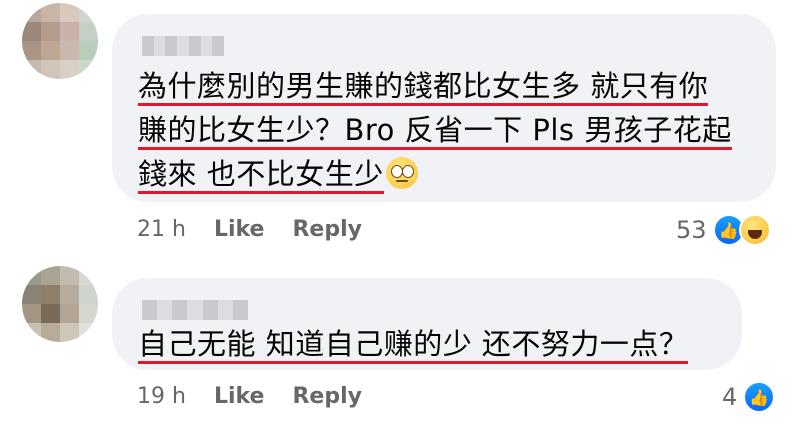 The image size is (800, 444). What do you see at coordinates (691, 230) in the screenshot?
I see `reaction-count: 53` at bounding box center [691, 230].